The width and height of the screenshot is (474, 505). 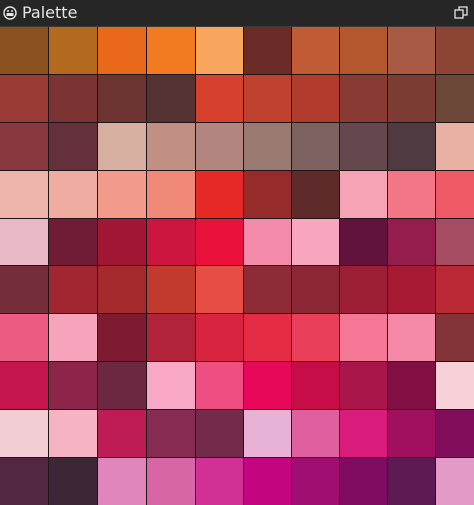 I want to click on undock-icon, so click(x=461, y=13).